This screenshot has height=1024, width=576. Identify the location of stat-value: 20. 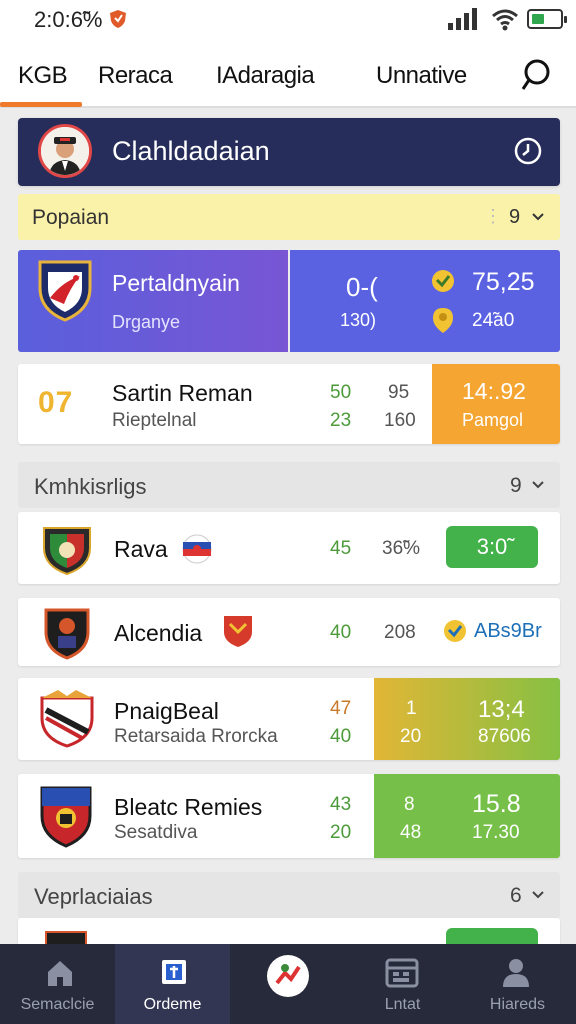
(341, 832).